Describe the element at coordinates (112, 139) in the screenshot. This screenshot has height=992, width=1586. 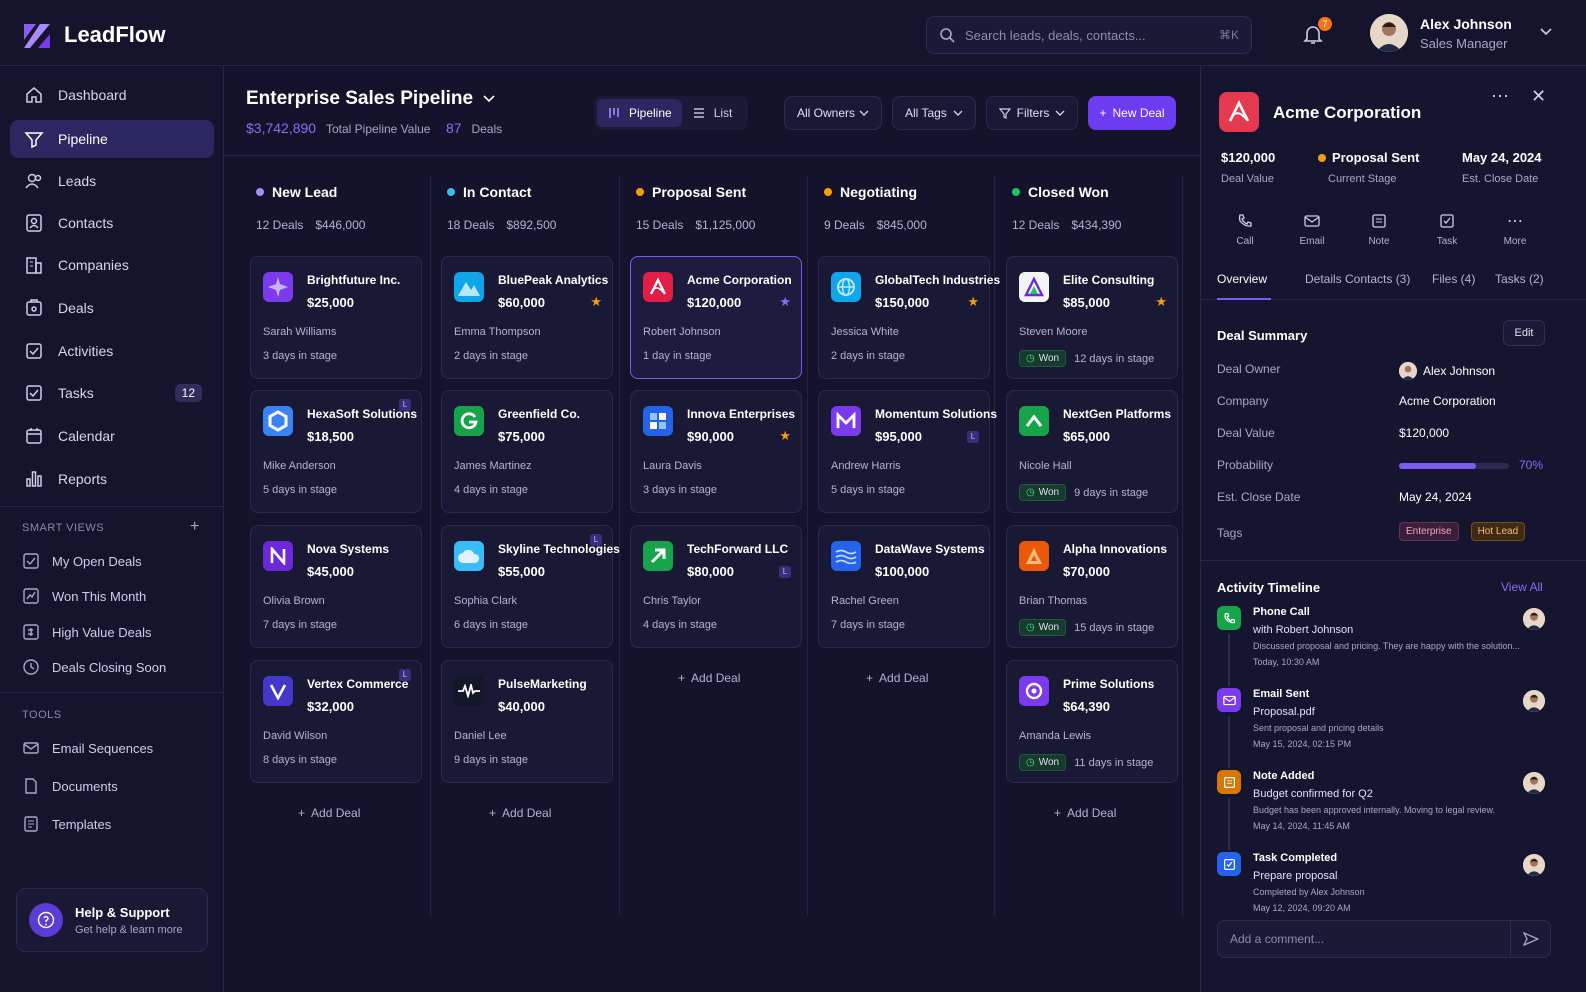
I see `sidebar-item-pipeline: Pipeline` at that location.